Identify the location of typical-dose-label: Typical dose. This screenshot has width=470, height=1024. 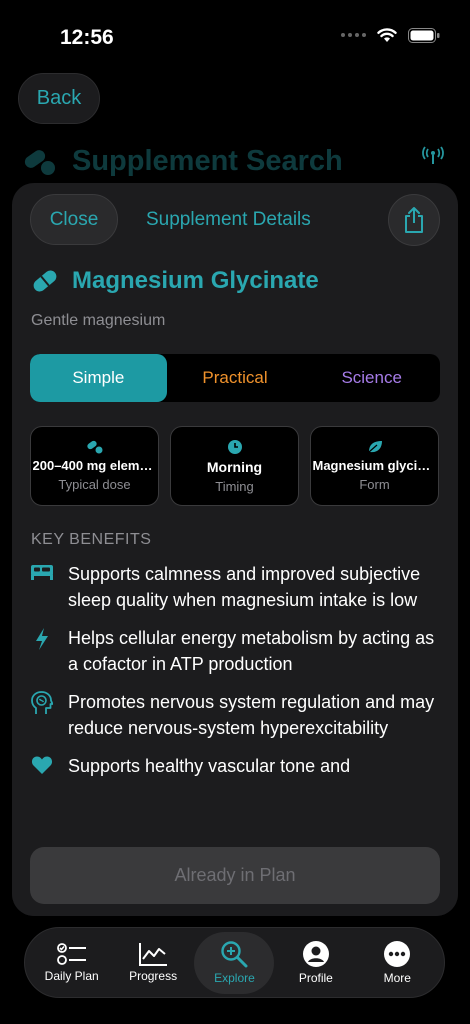
(94, 484).